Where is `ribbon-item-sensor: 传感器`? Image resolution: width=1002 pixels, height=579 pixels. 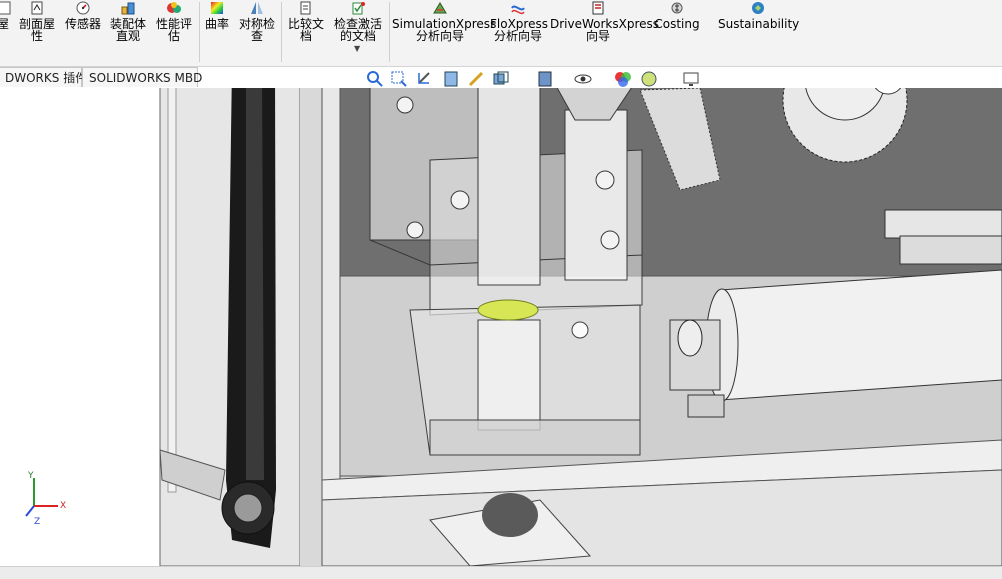
ribbon-item-sensor: 传感器 is located at coordinates (83, 32).